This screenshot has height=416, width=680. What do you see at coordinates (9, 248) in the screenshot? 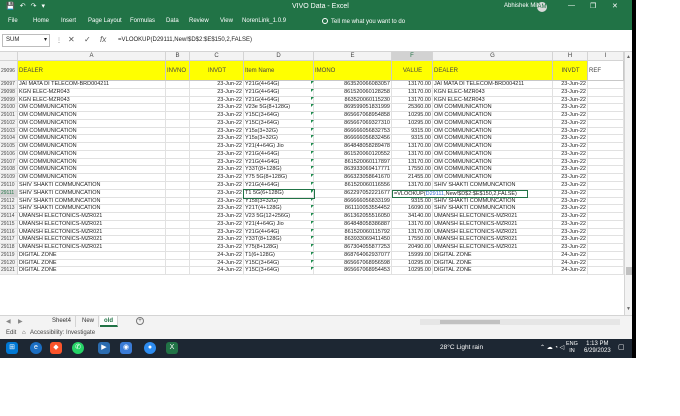
I see `row-header: 29118` at bounding box center [9, 248].